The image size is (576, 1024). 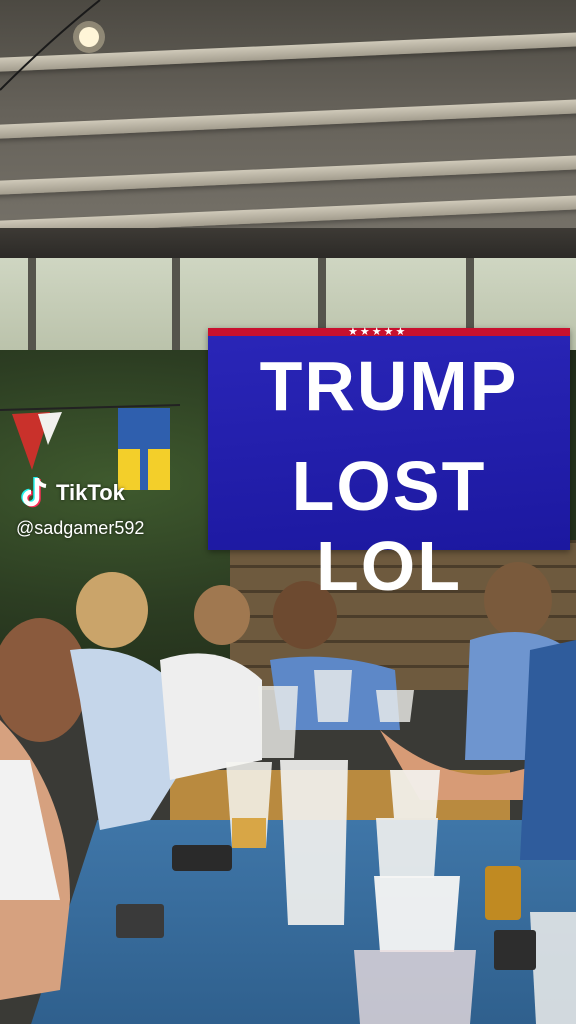 I want to click on tiktok-logo: TikTok, so click(x=72, y=493).